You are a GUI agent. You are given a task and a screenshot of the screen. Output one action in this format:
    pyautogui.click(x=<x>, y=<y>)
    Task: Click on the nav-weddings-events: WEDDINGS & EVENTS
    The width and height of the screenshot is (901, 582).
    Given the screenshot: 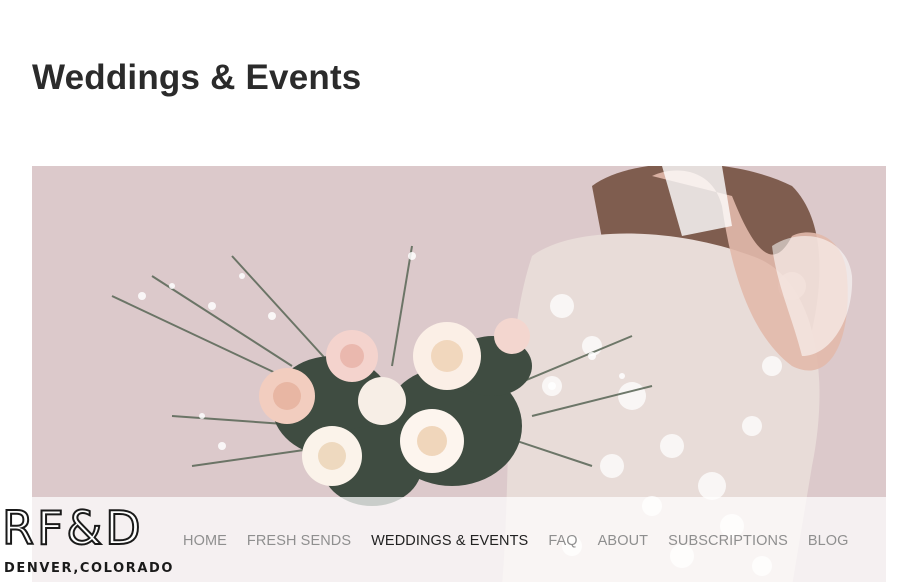 What is the action you would take?
    pyautogui.click(x=449, y=541)
    